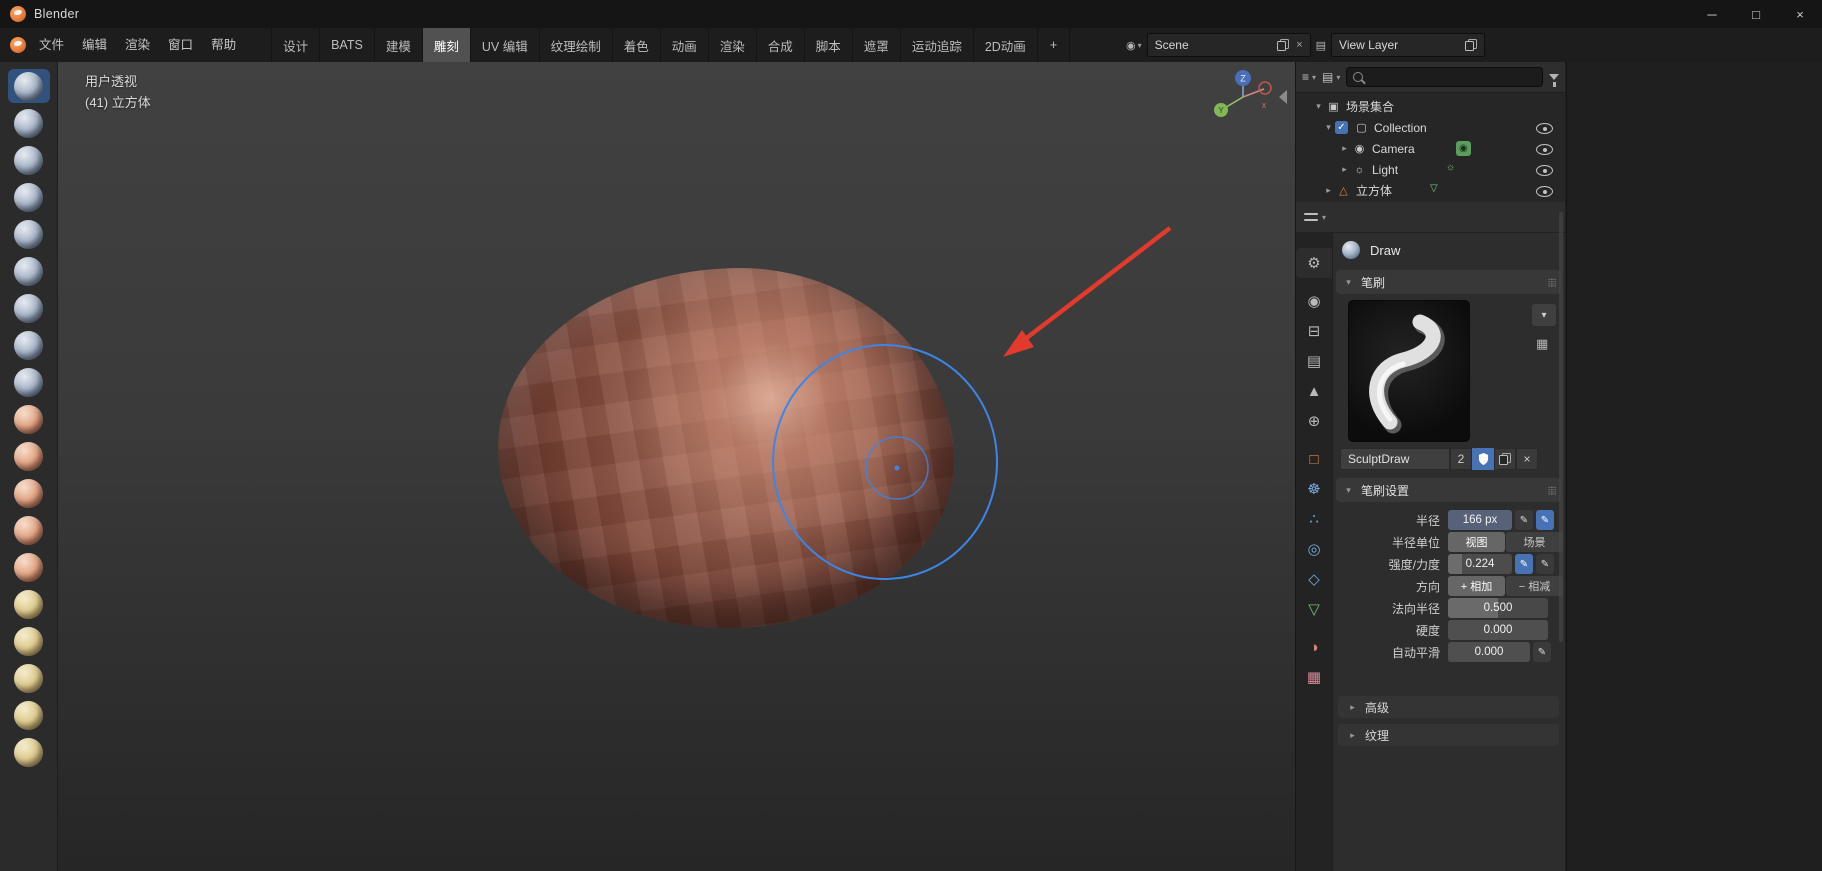  What do you see at coordinates (1395, 459) in the screenshot?
I see `brush-name-field: SculptDraw` at bounding box center [1395, 459].